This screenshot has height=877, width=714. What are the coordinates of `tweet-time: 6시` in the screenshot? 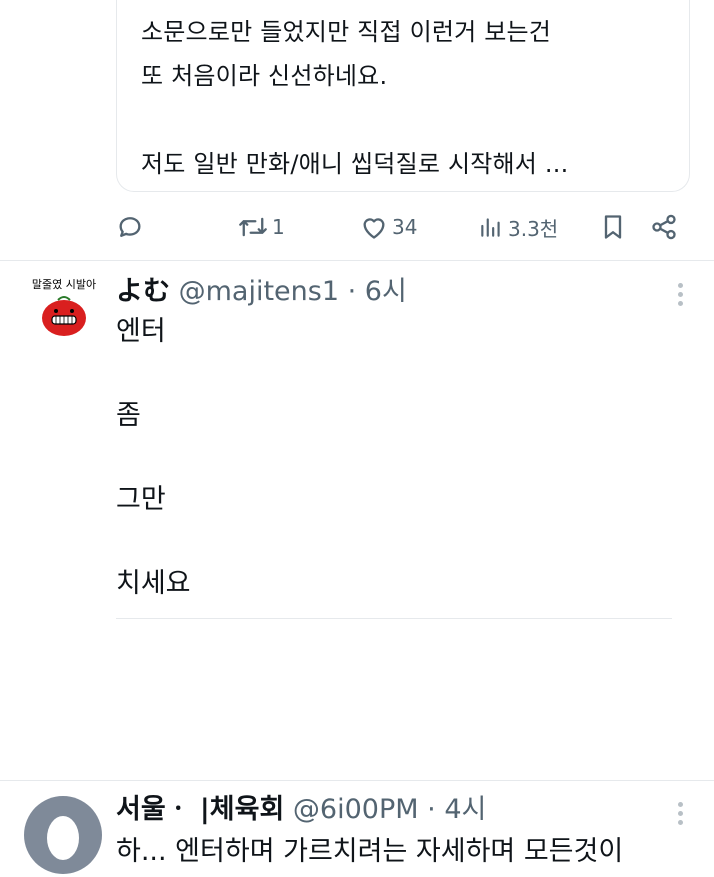 It's located at (386, 291).